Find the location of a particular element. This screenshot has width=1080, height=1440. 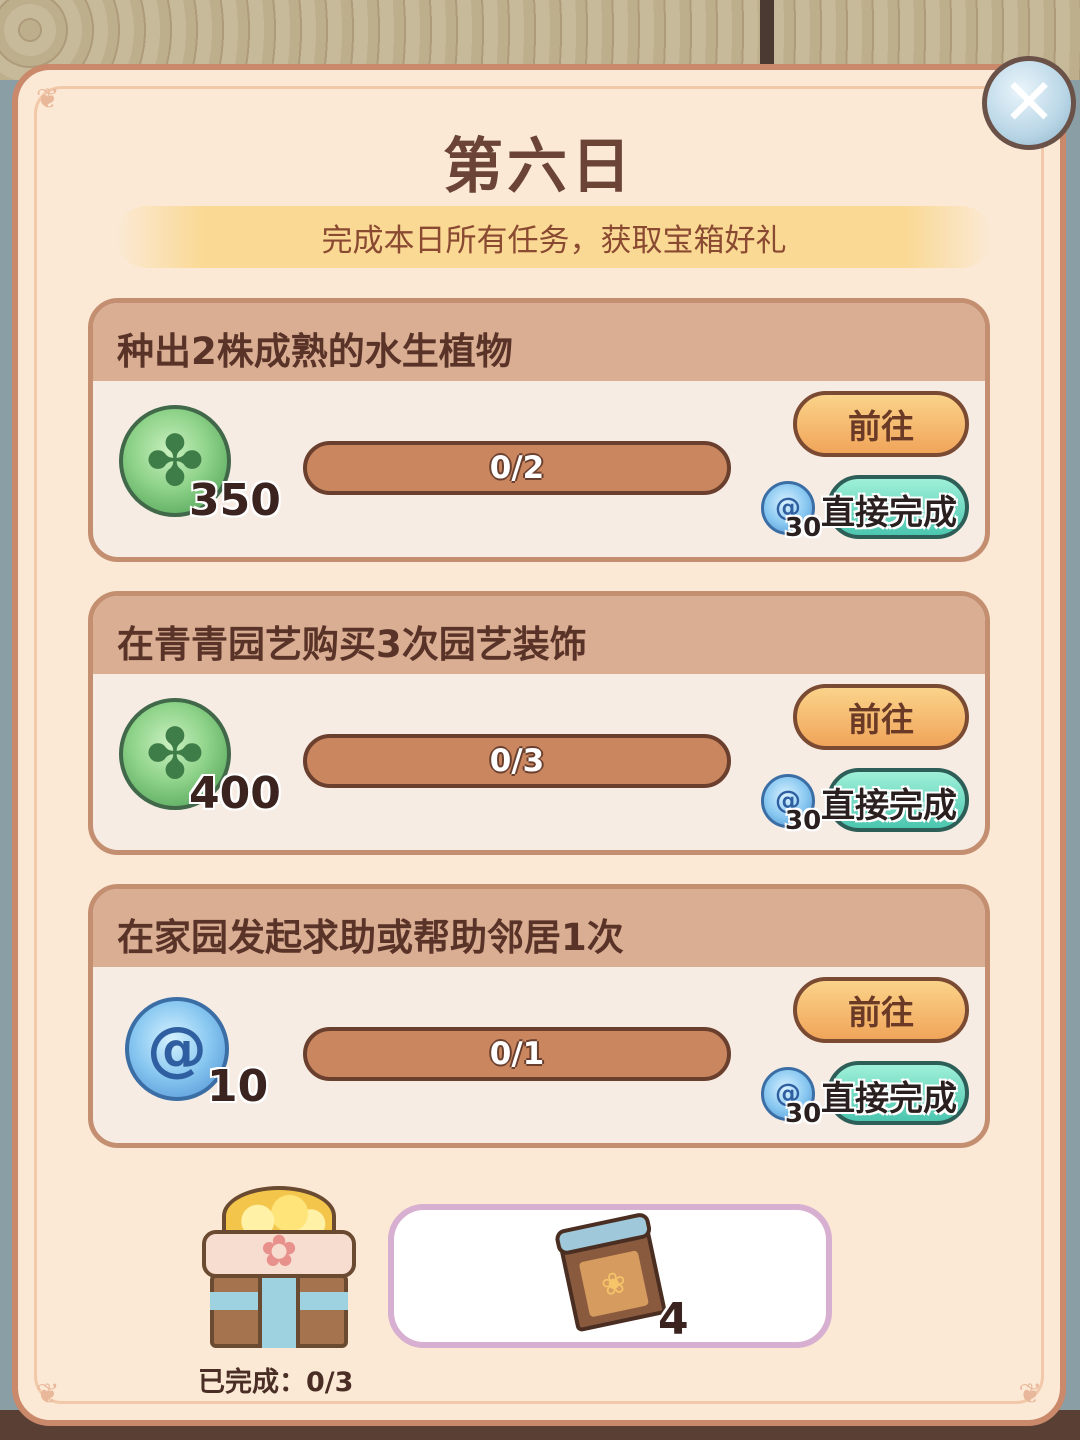

dialog-title: 第六日 is located at coordinates (539, 167).